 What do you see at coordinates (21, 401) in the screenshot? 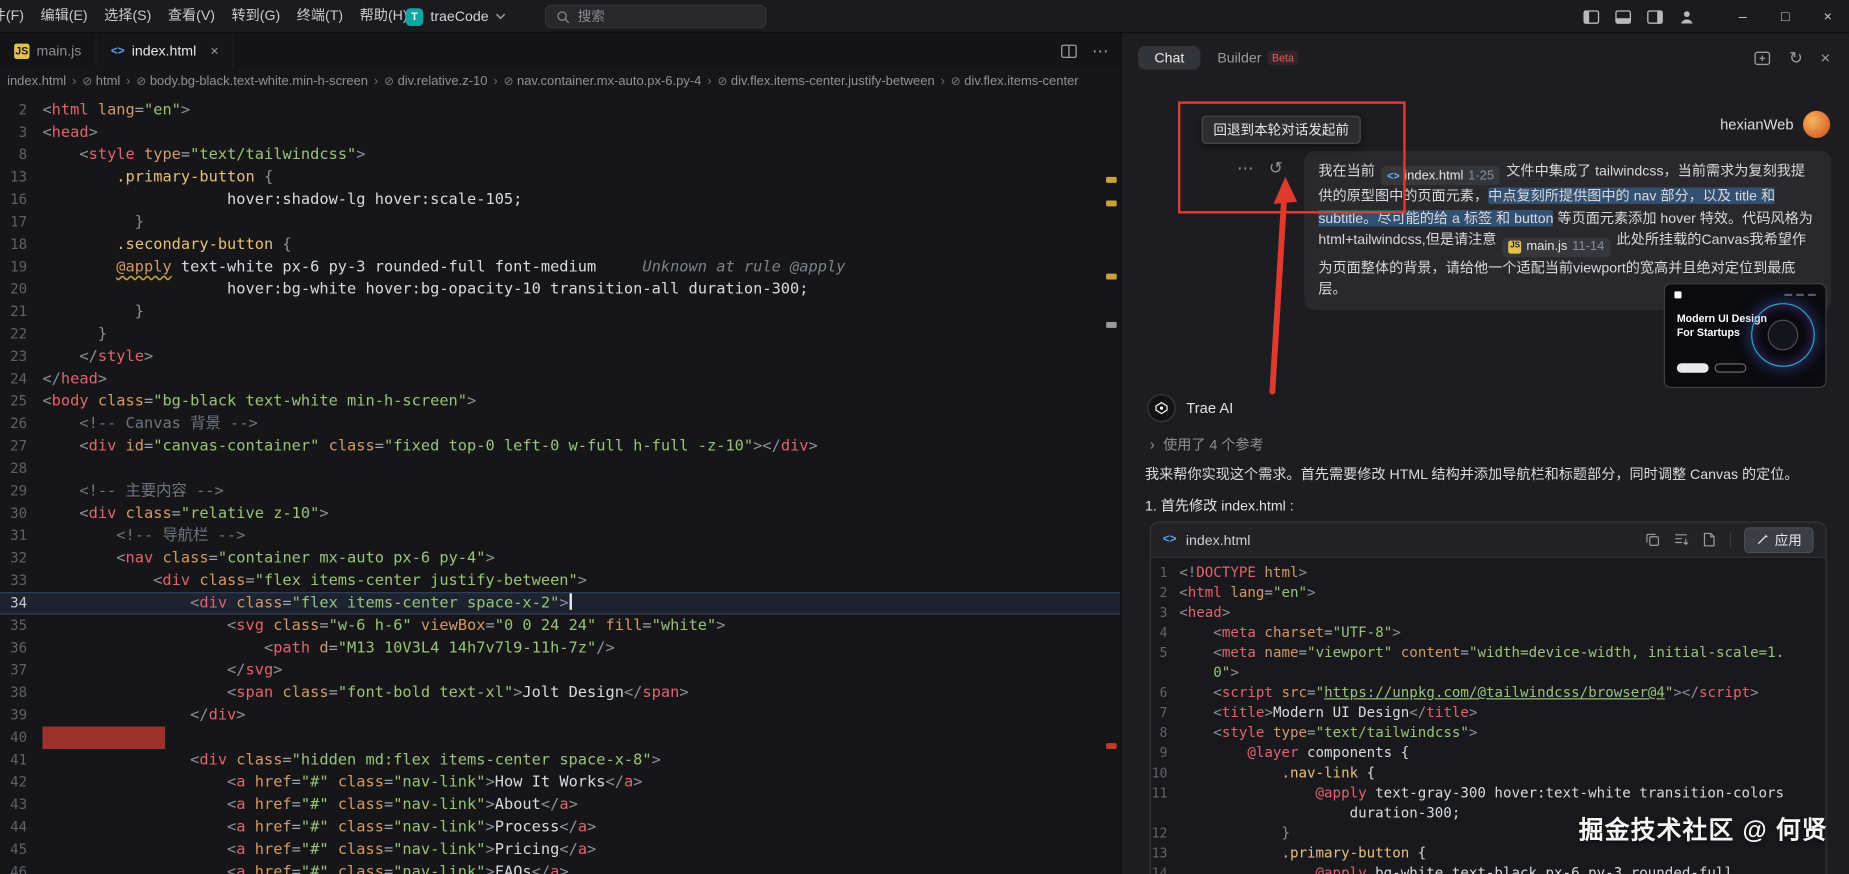
I see `line-number: 25` at bounding box center [21, 401].